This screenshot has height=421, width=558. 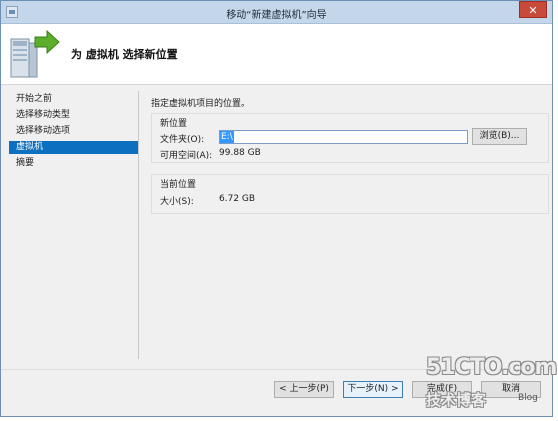 What do you see at coordinates (279, 419) in the screenshot?
I see `bottom-edge` at bounding box center [279, 419].